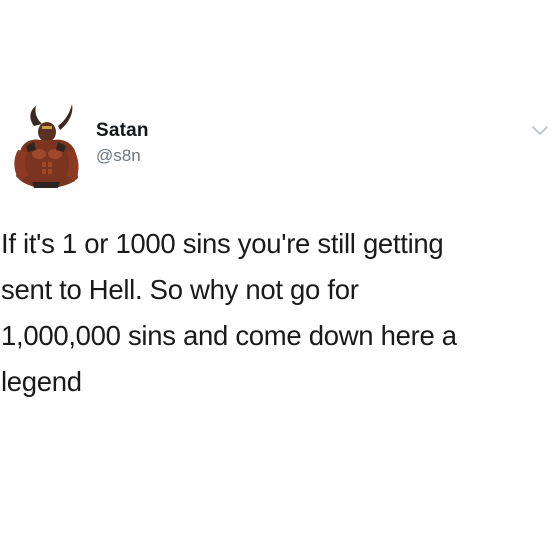  I want to click on horned-demon-avatar-icon, so click(46, 146).